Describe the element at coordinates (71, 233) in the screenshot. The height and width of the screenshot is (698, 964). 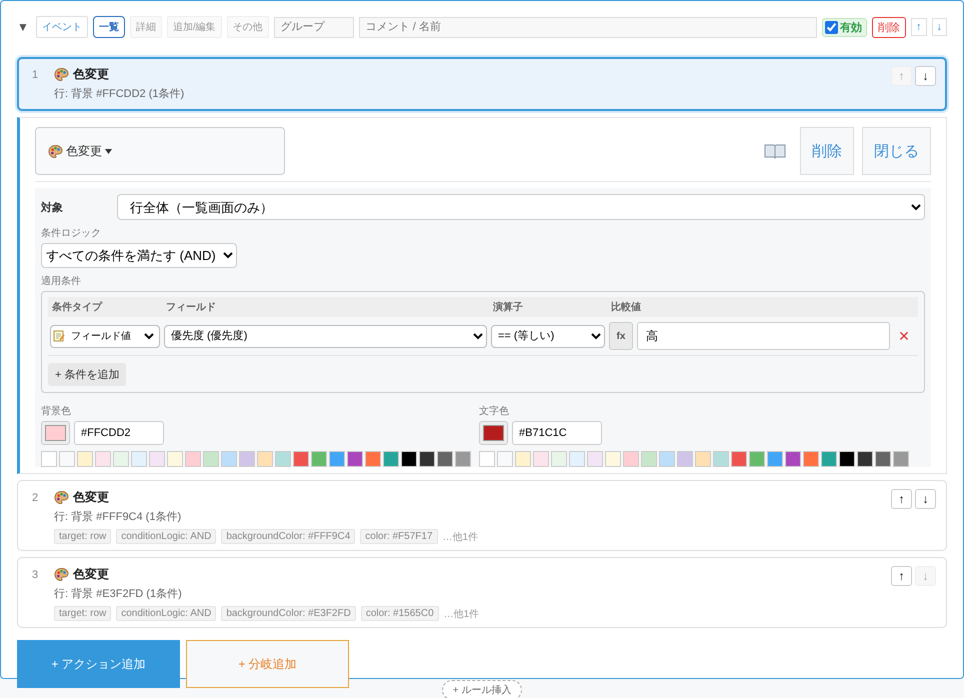
I see `field-label: 条件ロジック` at that location.